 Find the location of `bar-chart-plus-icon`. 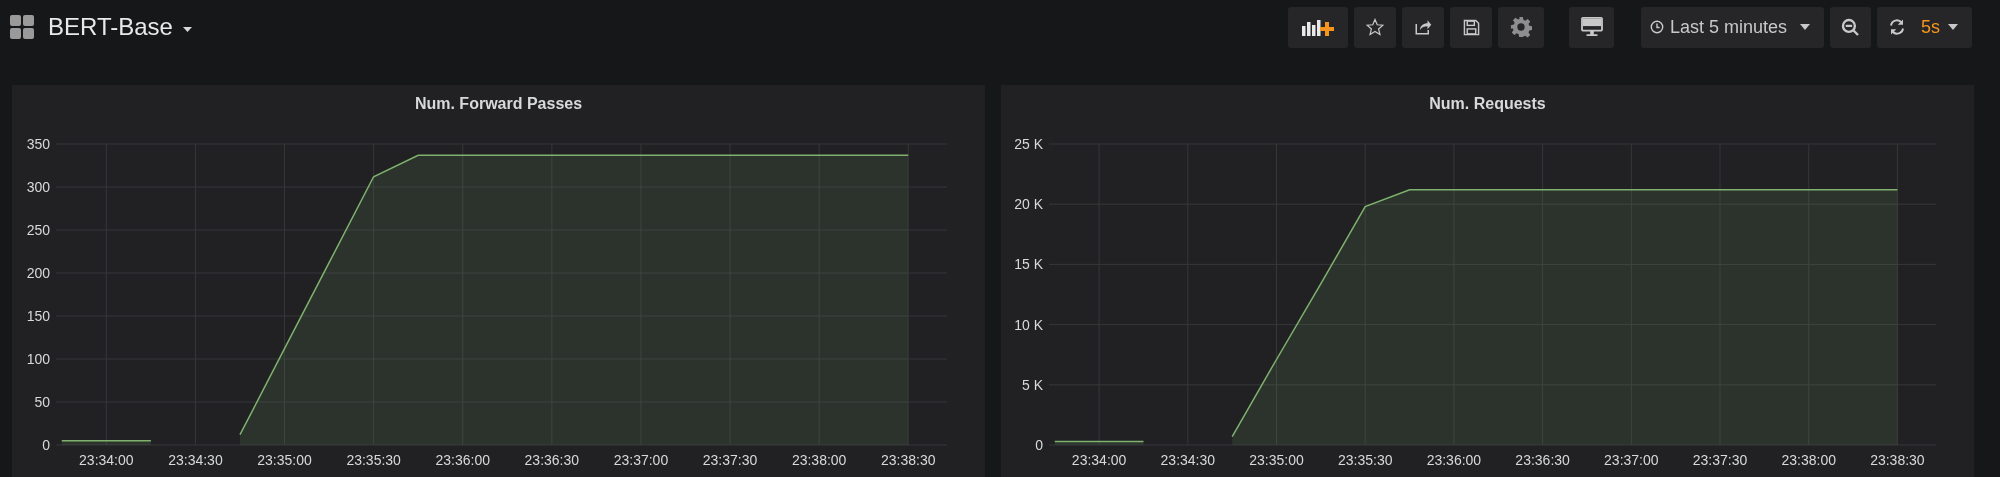

bar-chart-plus-icon is located at coordinates (1318, 27).